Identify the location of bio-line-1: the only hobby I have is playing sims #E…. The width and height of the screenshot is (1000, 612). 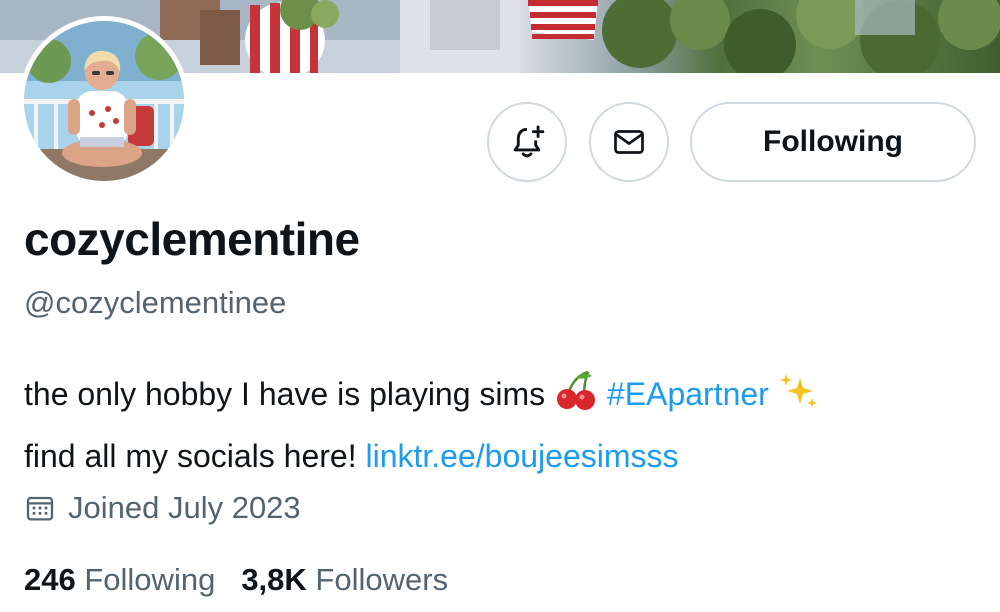
(504, 398).